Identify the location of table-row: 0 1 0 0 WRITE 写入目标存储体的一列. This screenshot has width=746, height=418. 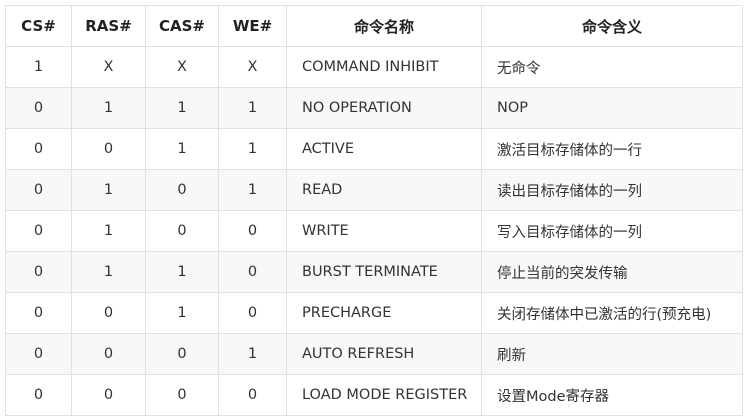
(374, 231).